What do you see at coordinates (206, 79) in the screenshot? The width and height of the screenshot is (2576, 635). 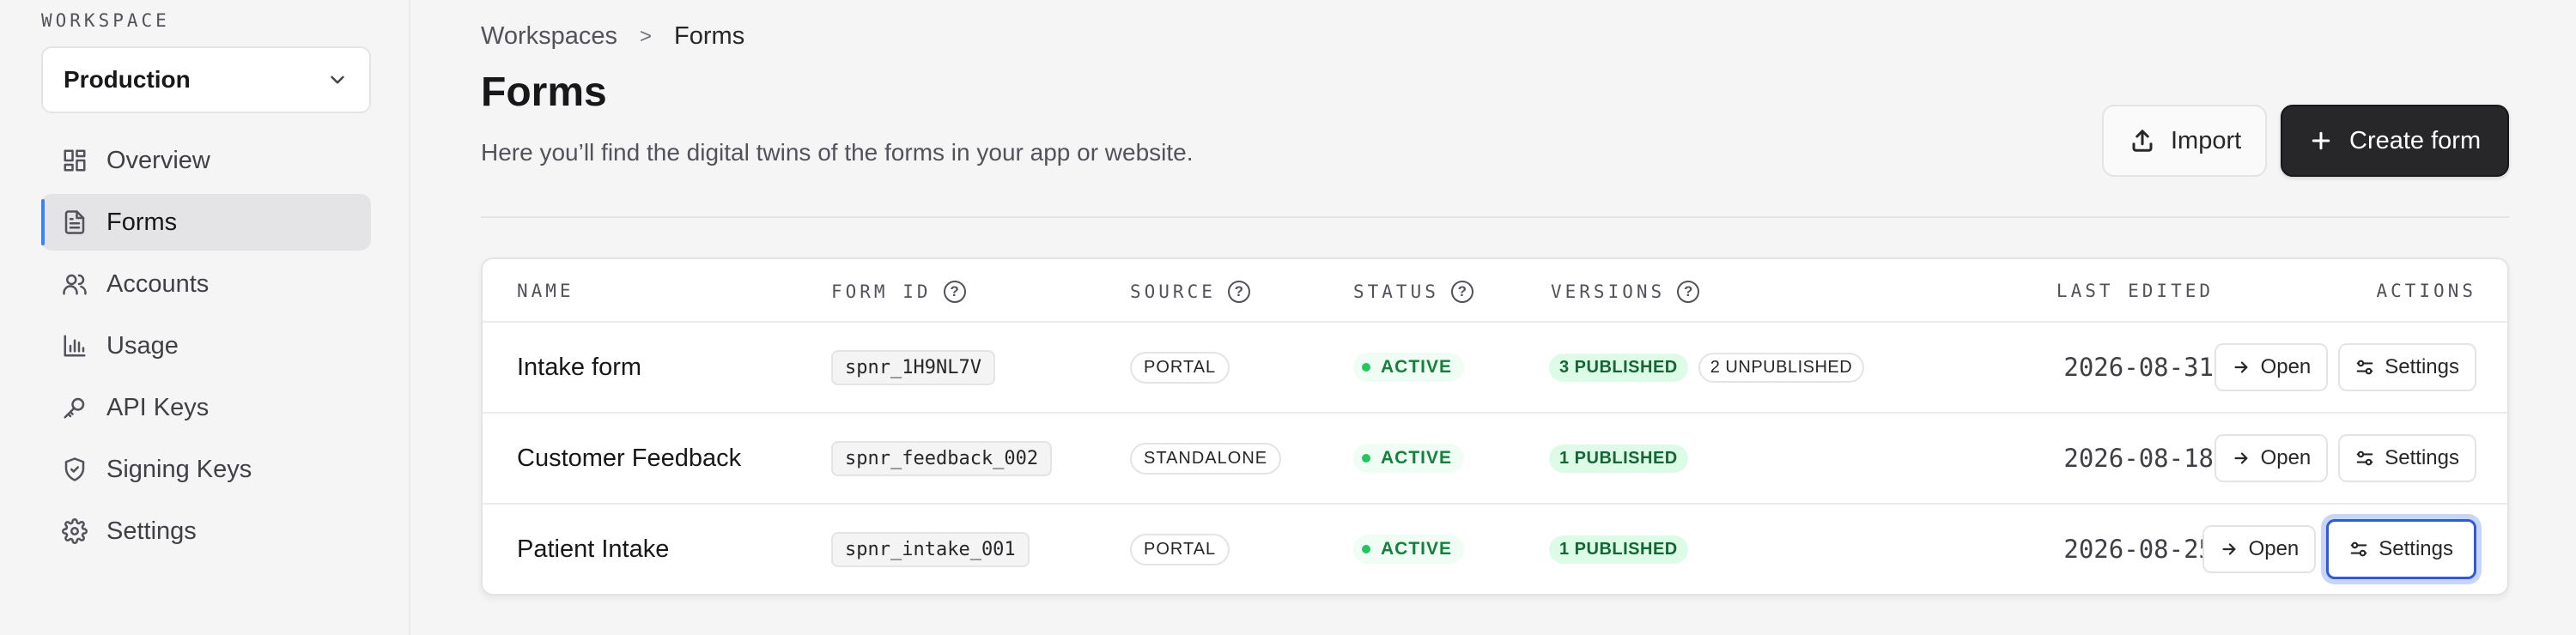 I see `workspace-select: Production` at bounding box center [206, 79].